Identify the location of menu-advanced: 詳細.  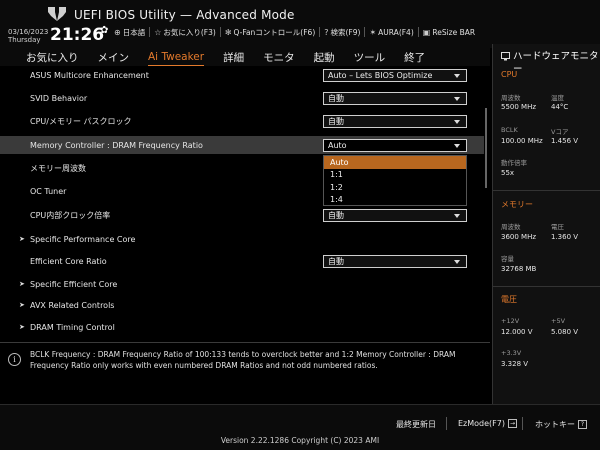
(233, 57).